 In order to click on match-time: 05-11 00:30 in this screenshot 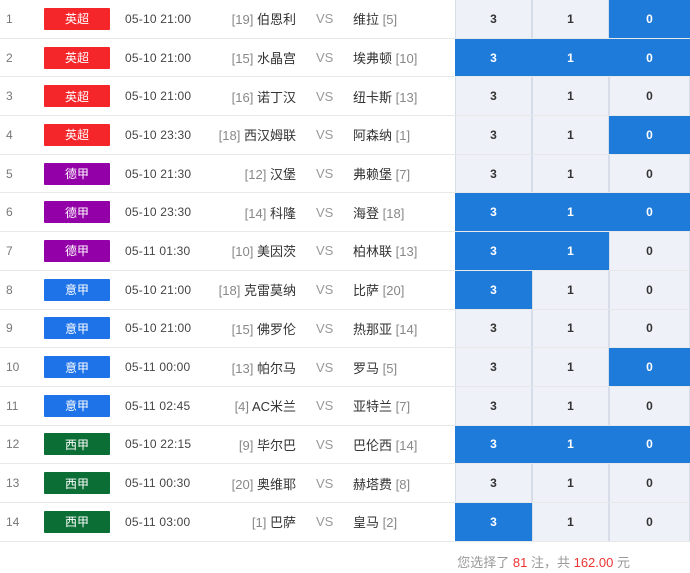, I will do `click(158, 483)`.